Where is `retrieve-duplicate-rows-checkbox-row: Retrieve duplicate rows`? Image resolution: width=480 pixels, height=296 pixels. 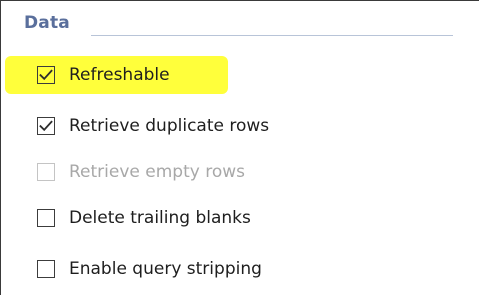
retrieve-duplicate-rows-checkbox-row: Retrieve duplicate rows is located at coordinates (153, 126).